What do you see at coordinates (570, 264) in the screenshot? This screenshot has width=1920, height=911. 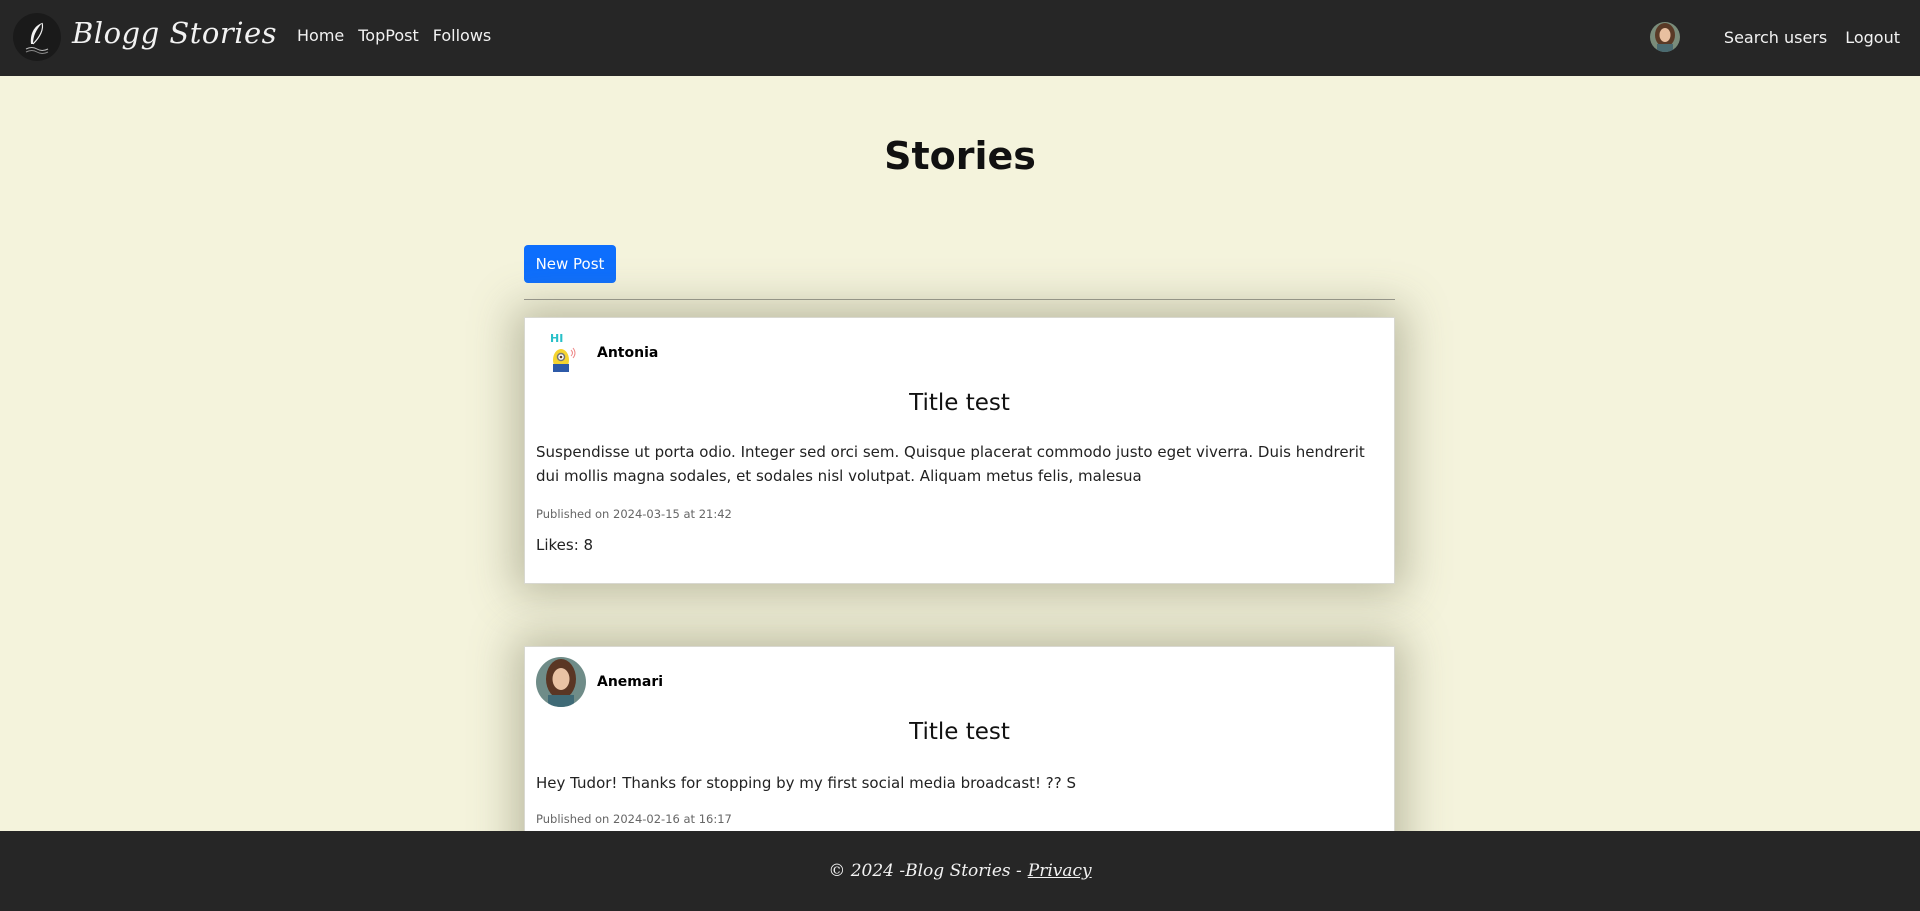 I see `new-post-button: New Post` at bounding box center [570, 264].